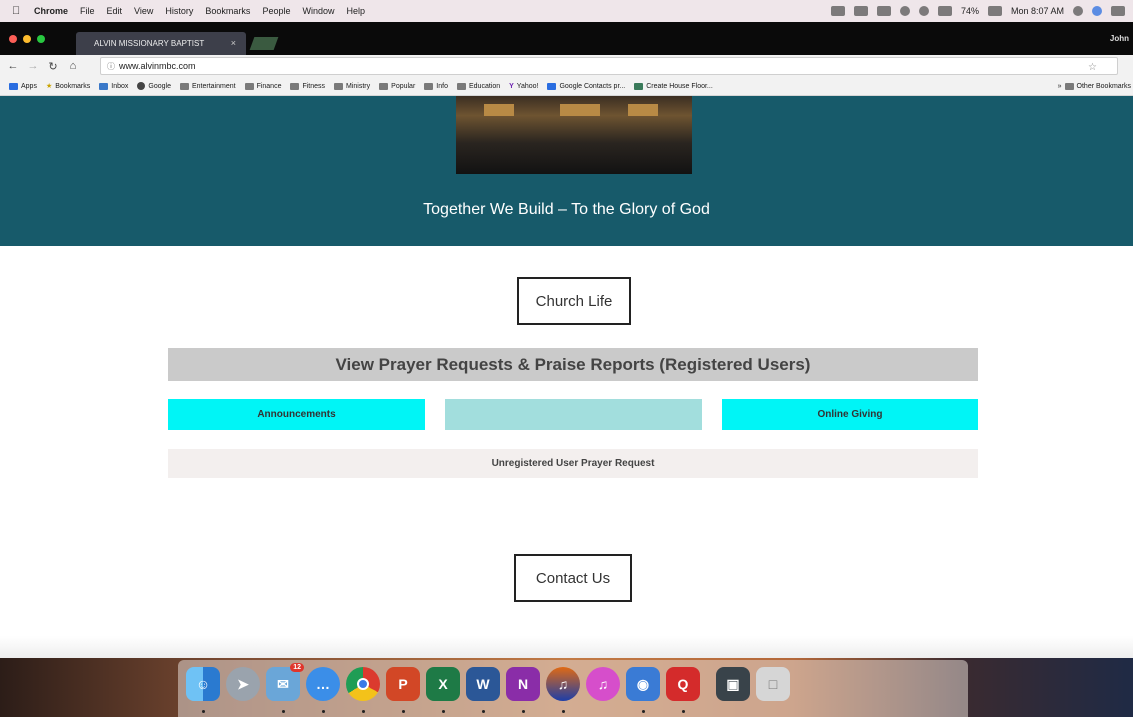 This screenshot has width=1133, height=717. Describe the element at coordinates (923, 11) in the screenshot. I see `wifi-icon` at that location.